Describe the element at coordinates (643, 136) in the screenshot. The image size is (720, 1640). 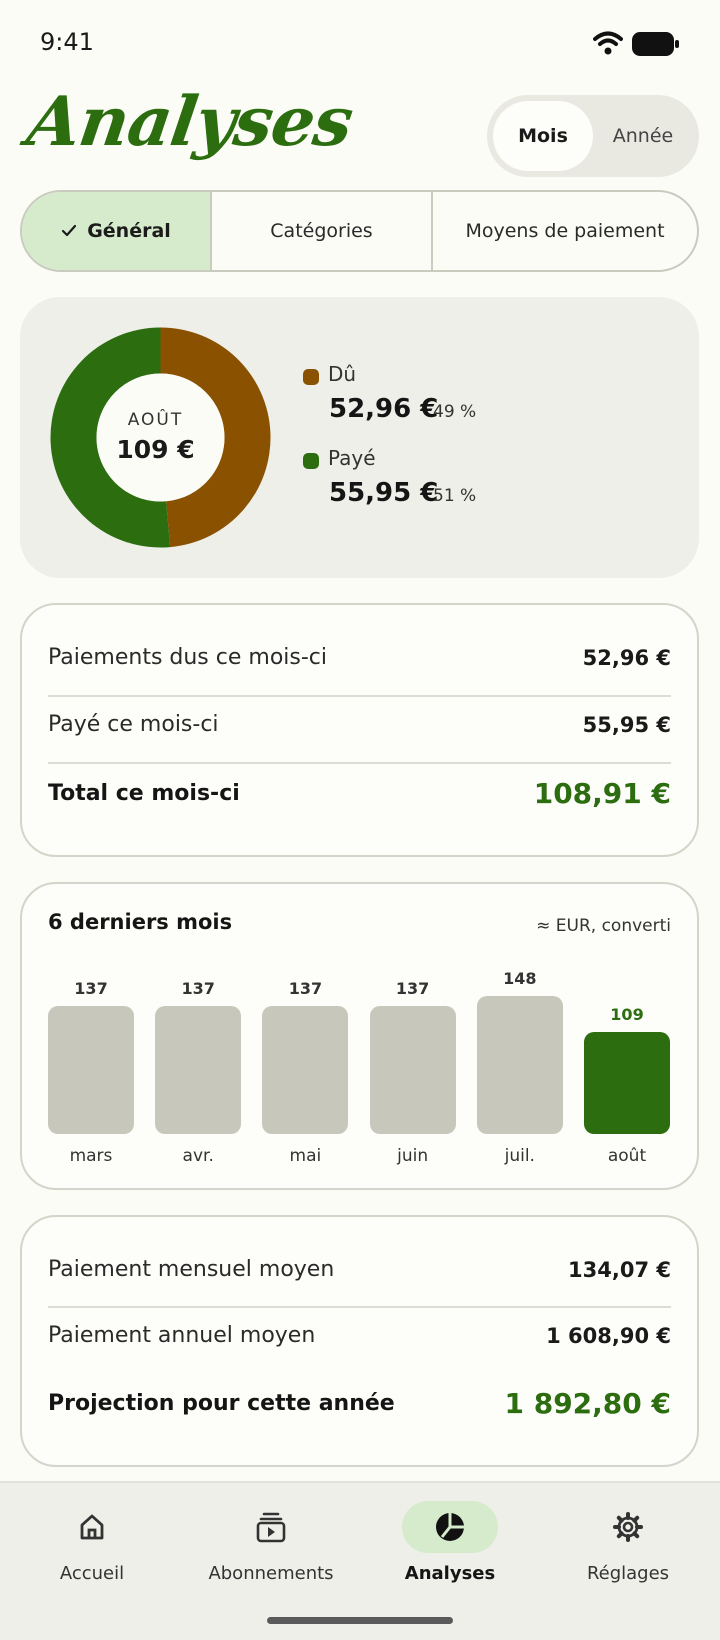
I see `period-year-button: Année` at that location.